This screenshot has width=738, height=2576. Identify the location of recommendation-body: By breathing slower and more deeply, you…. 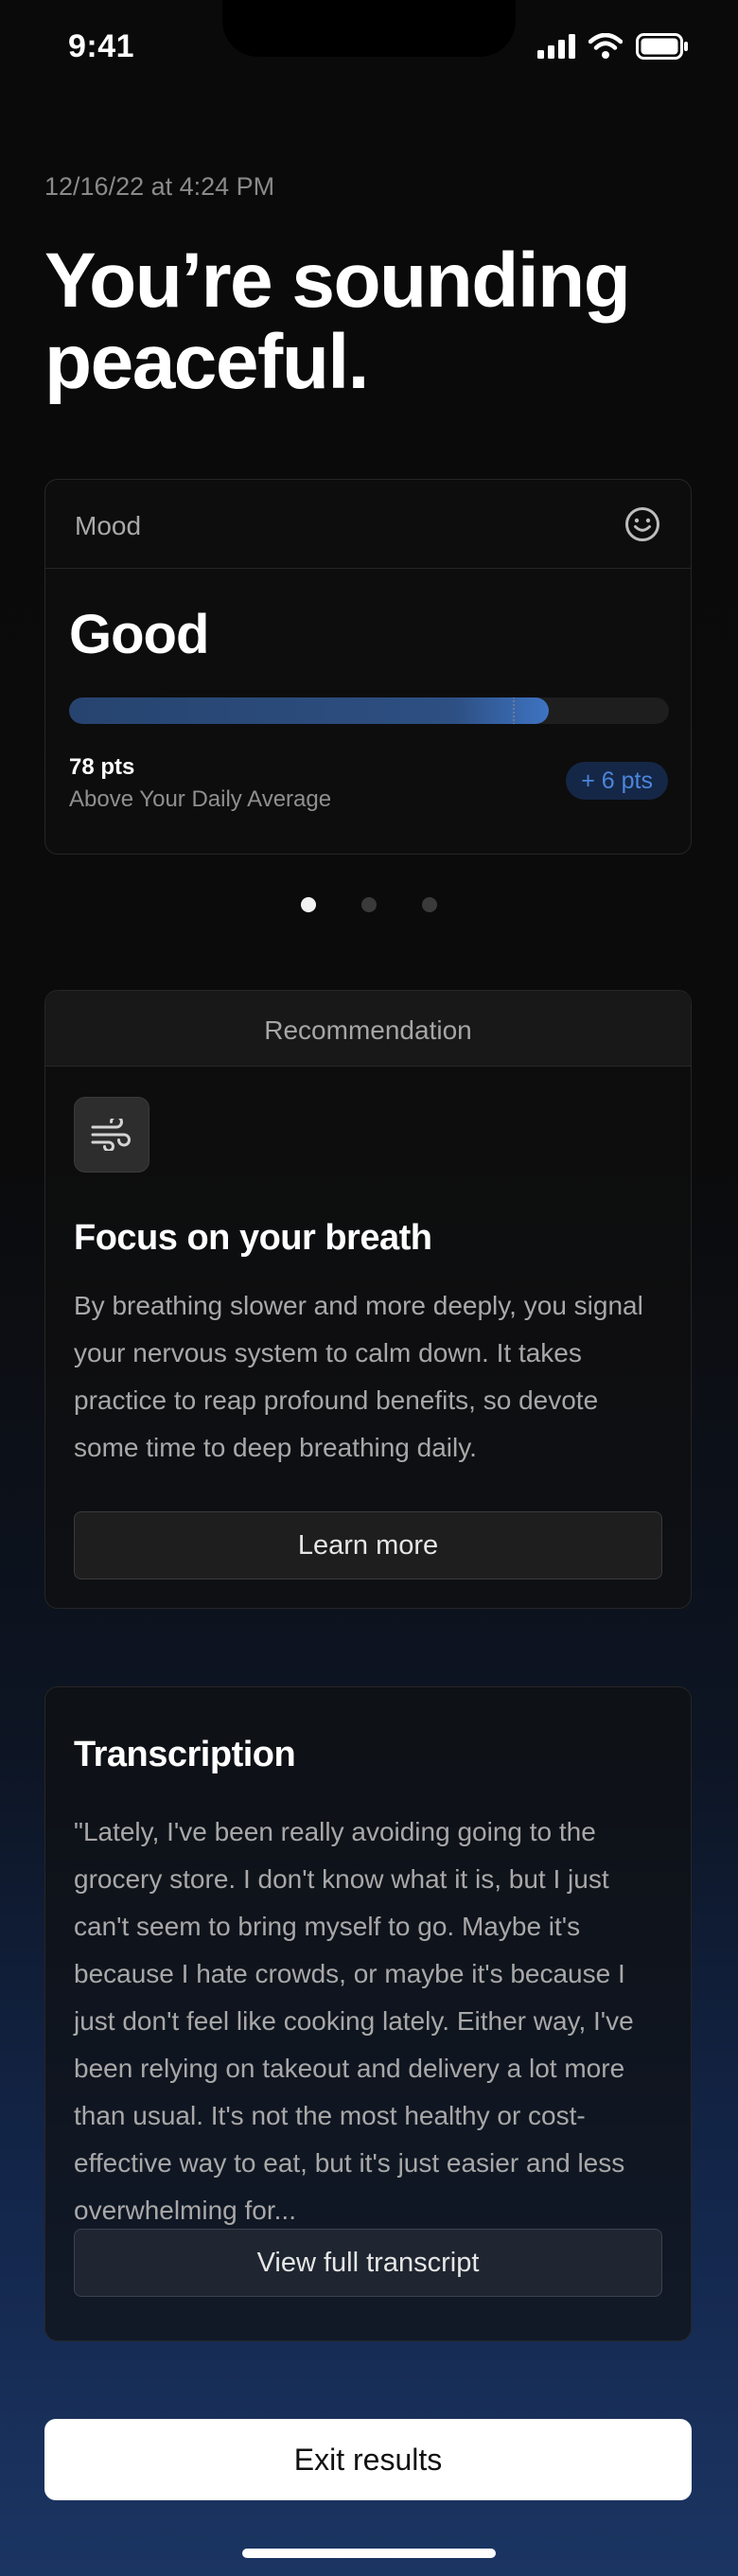
(358, 1376).